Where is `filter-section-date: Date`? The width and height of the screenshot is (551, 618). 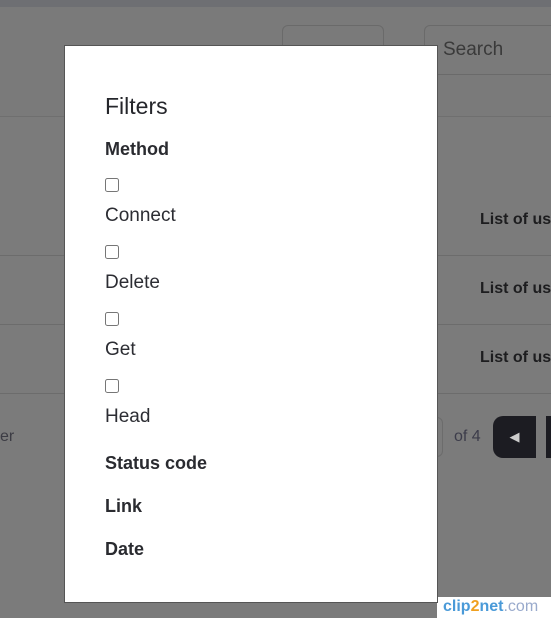
filter-section-date: Date is located at coordinates (271, 549).